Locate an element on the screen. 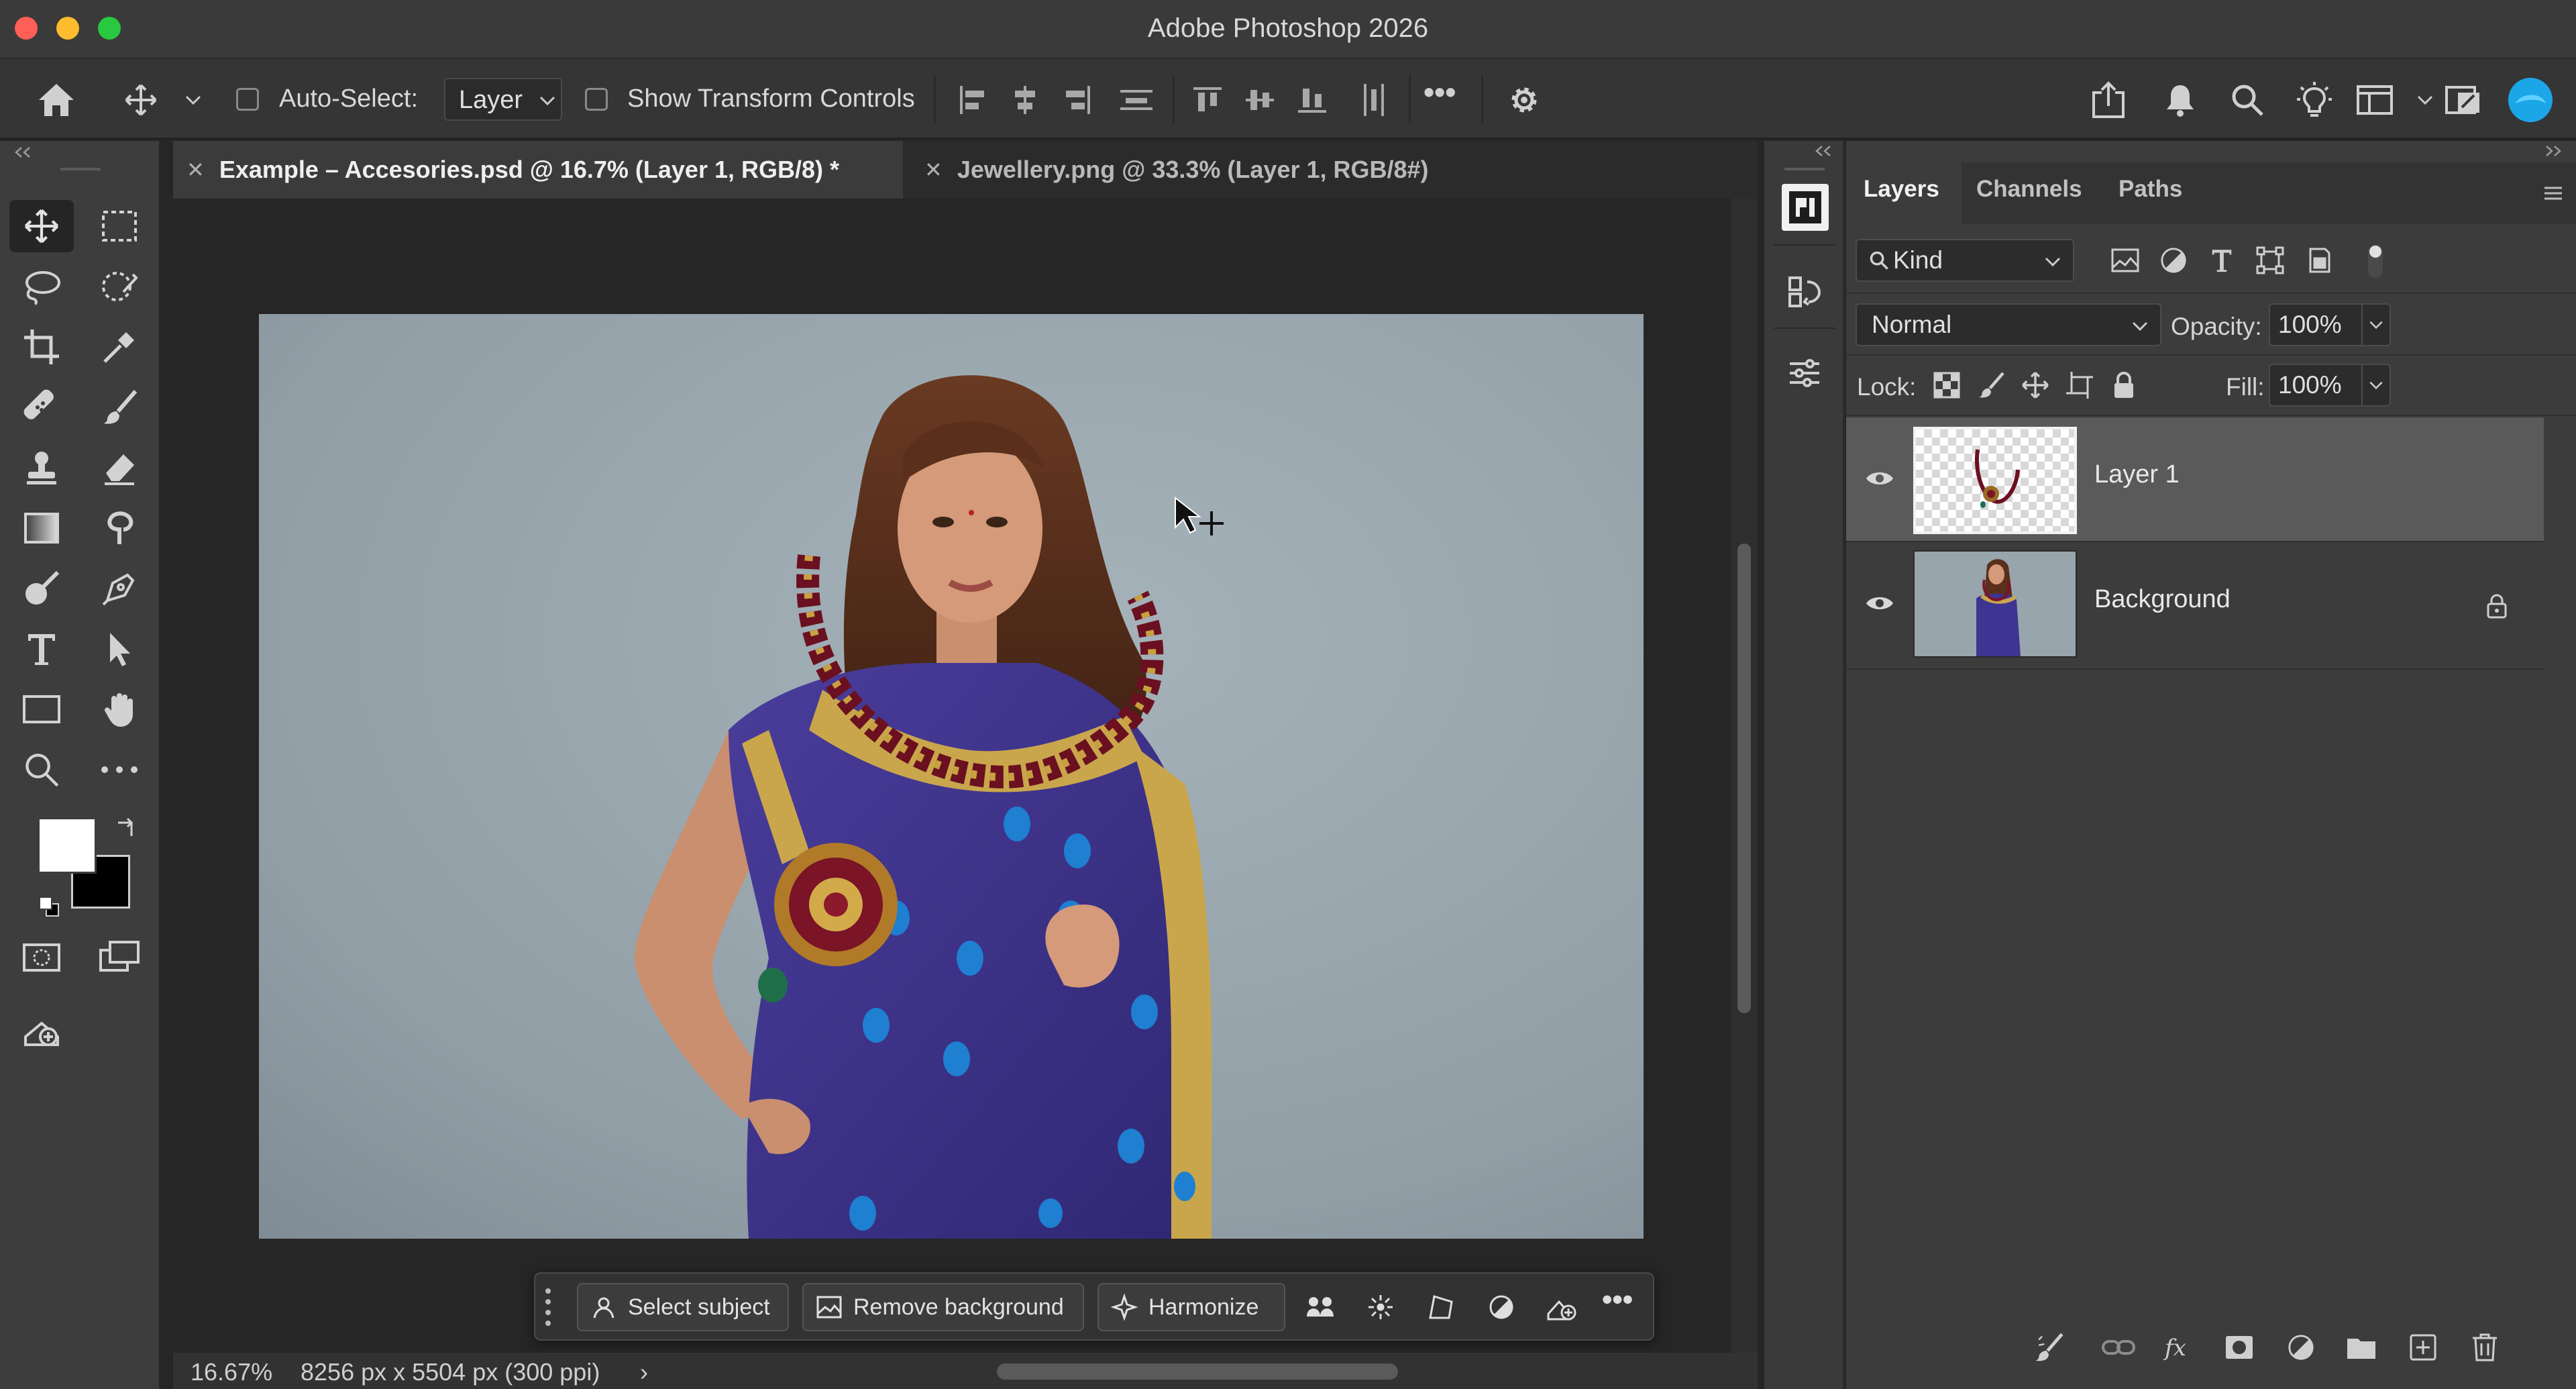 This screenshot has width=2576, height=1389. filter-toggle-switch is located at coordinates (2375, 261).